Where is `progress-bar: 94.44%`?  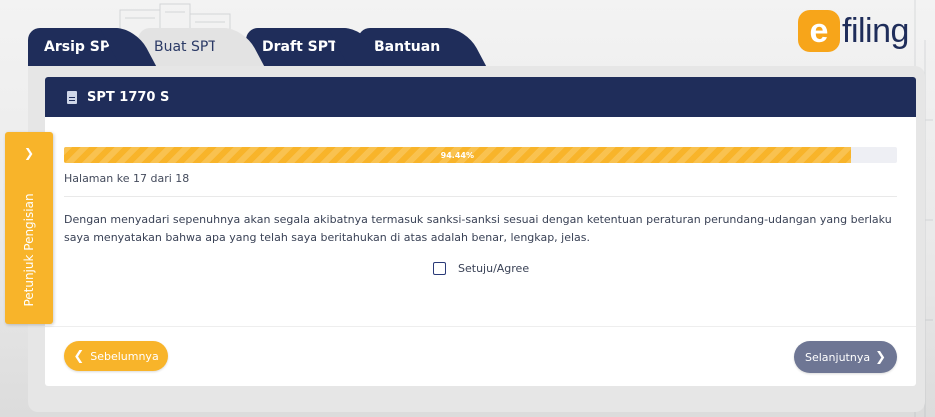
progress-bar: 94.44% is located at coordinates (480, 155).